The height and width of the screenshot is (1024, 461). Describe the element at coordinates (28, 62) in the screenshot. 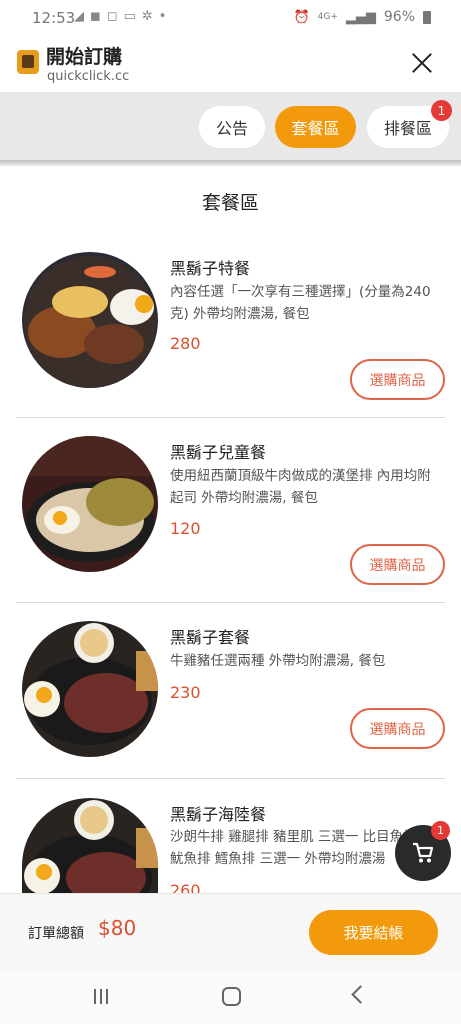

I see `site-favicon-icon` at that location.